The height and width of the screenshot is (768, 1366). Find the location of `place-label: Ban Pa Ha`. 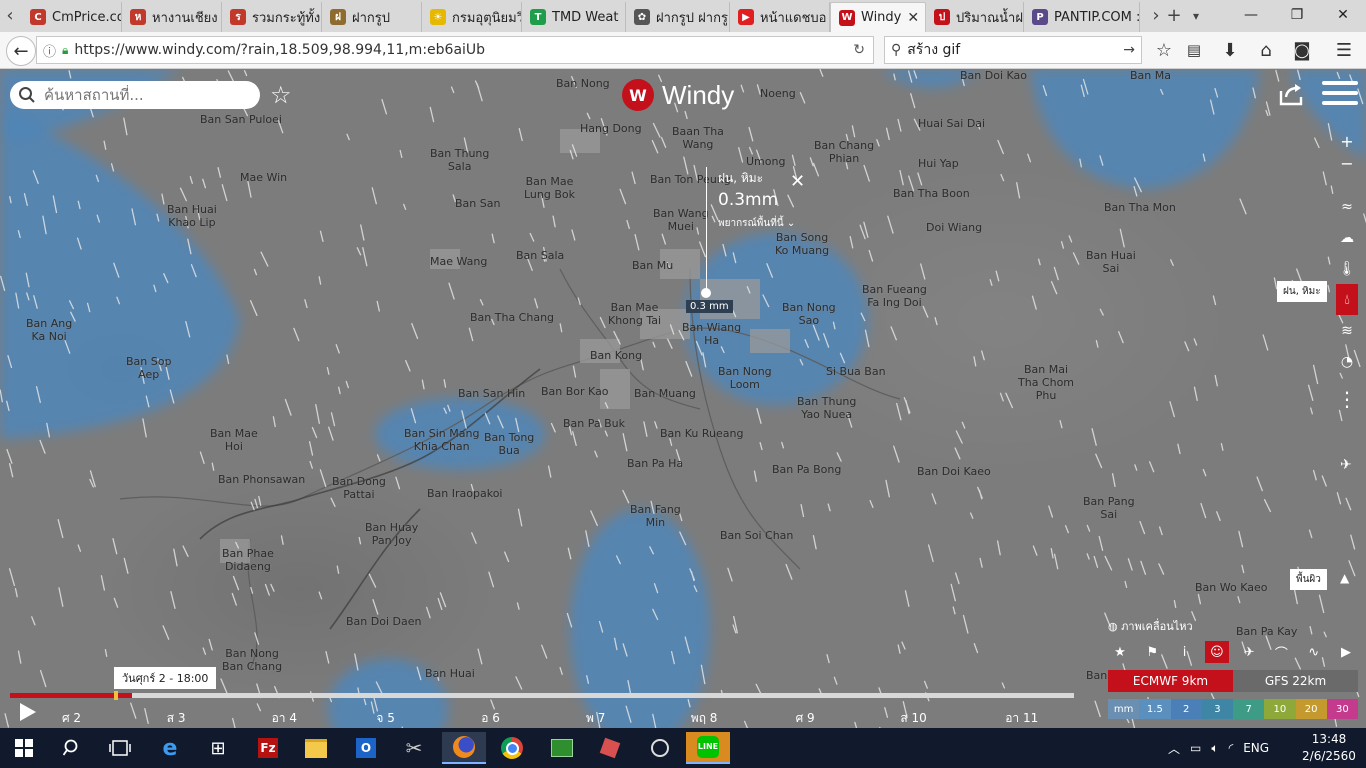

place-label: Ban Pa Ha is located at coordinates (655, 463).